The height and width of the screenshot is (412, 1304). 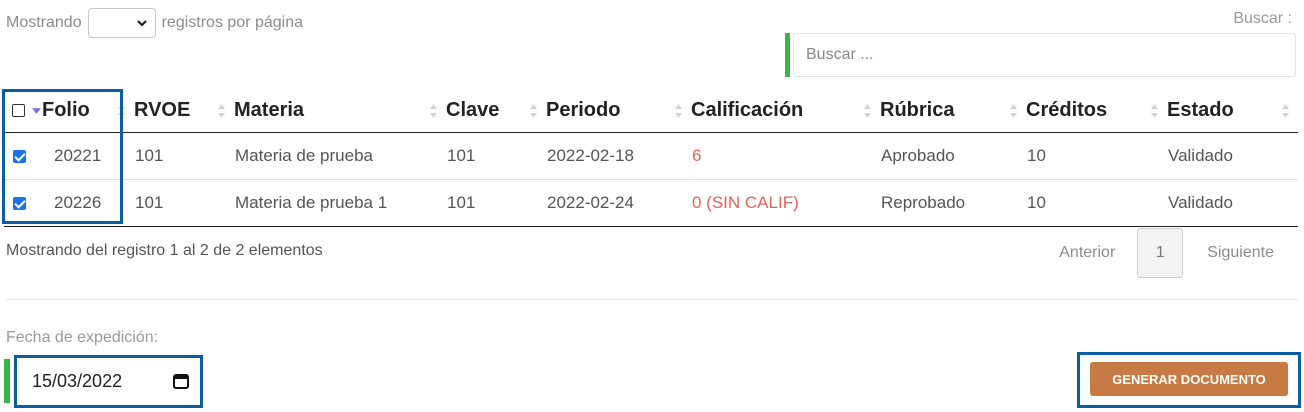 What do you see at coordinates (1160, 253) in the screenshot?
I see `pagination-page-current: 1` at bounding box center [1160, 253].